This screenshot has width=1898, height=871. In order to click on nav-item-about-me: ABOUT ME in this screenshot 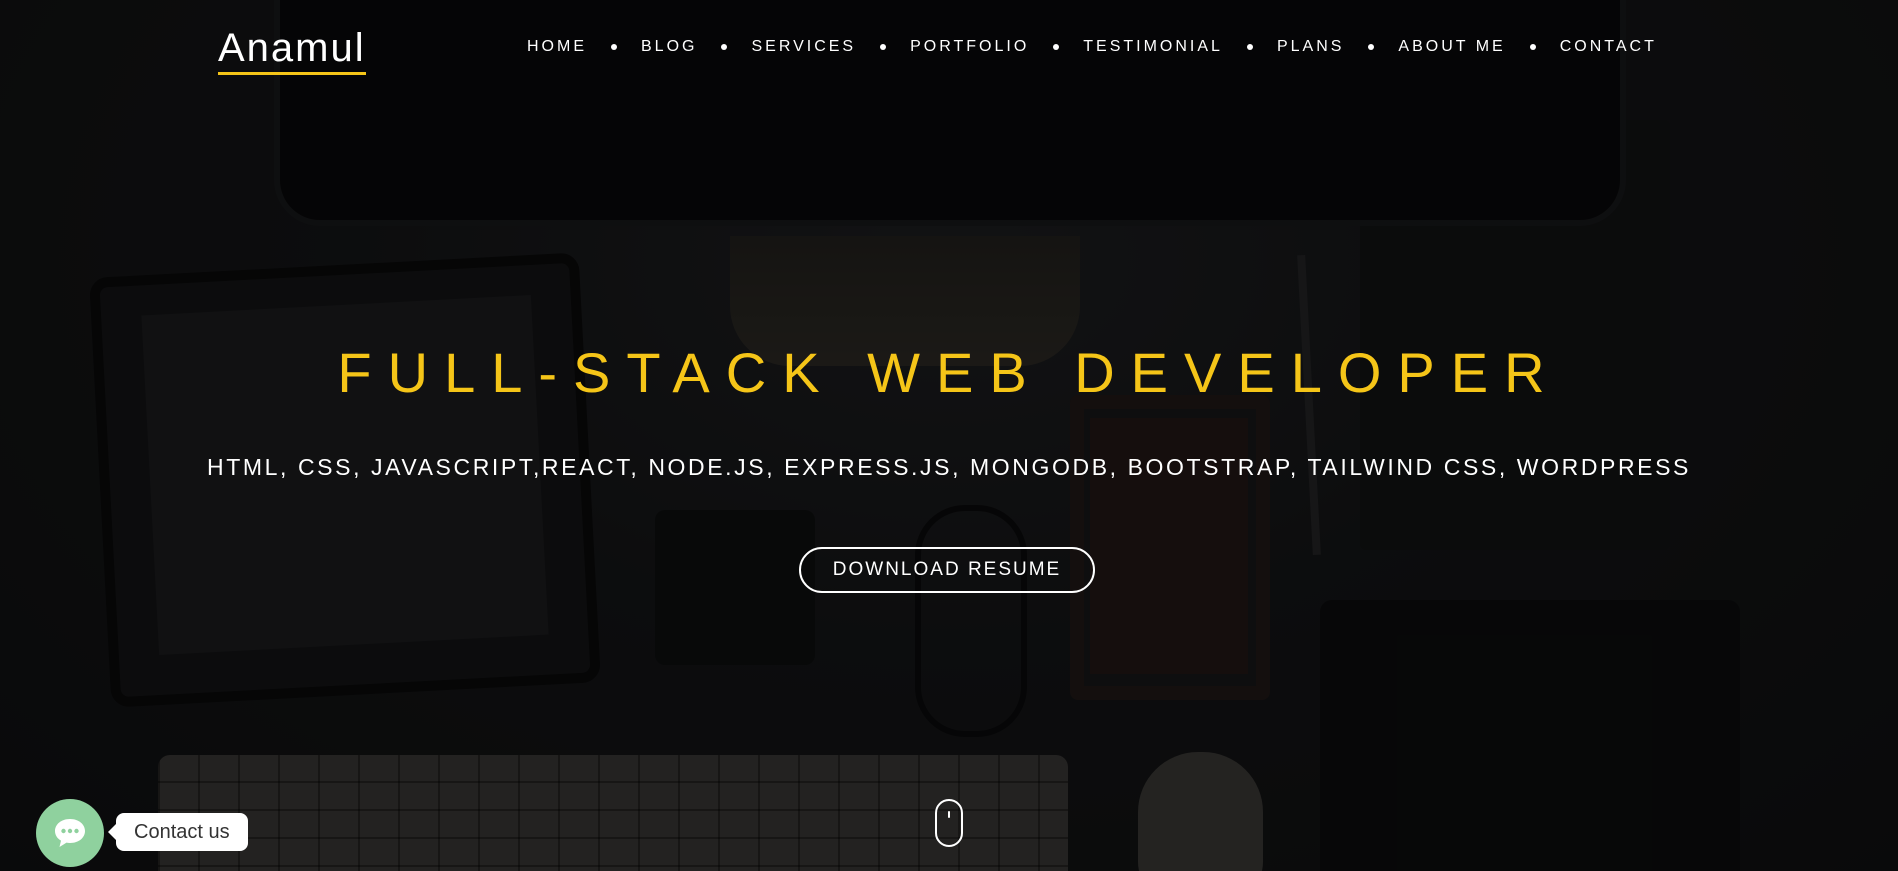, I will do `click(1451, 47)`.